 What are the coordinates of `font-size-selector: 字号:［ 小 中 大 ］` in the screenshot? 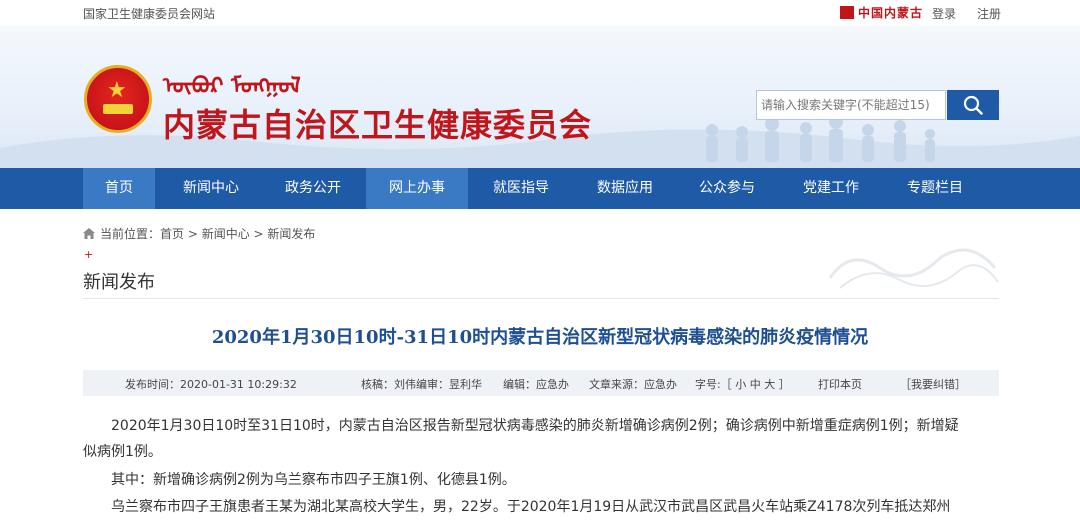 It's located at (742, 384).